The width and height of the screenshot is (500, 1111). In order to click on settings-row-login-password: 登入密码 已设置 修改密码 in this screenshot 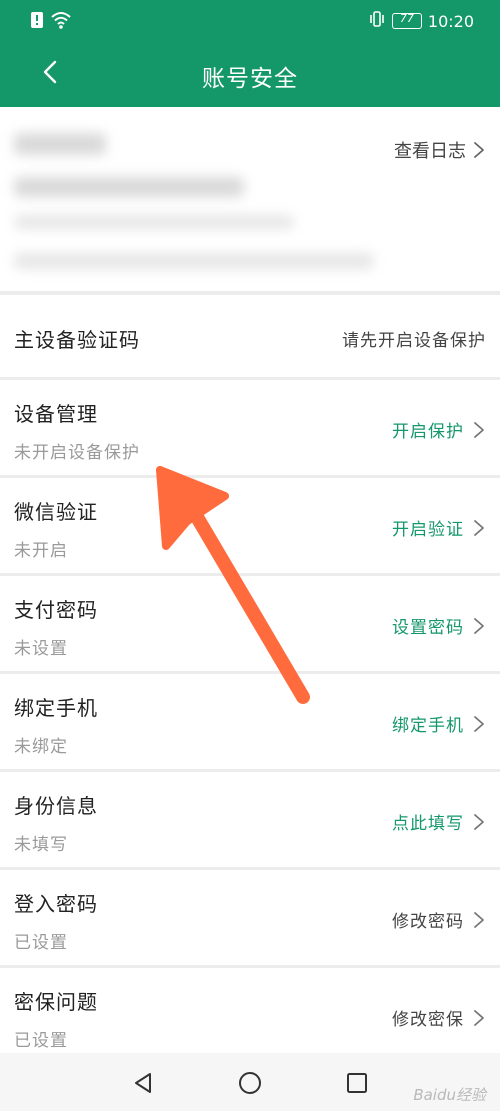, I will do `click(250, 917)`.